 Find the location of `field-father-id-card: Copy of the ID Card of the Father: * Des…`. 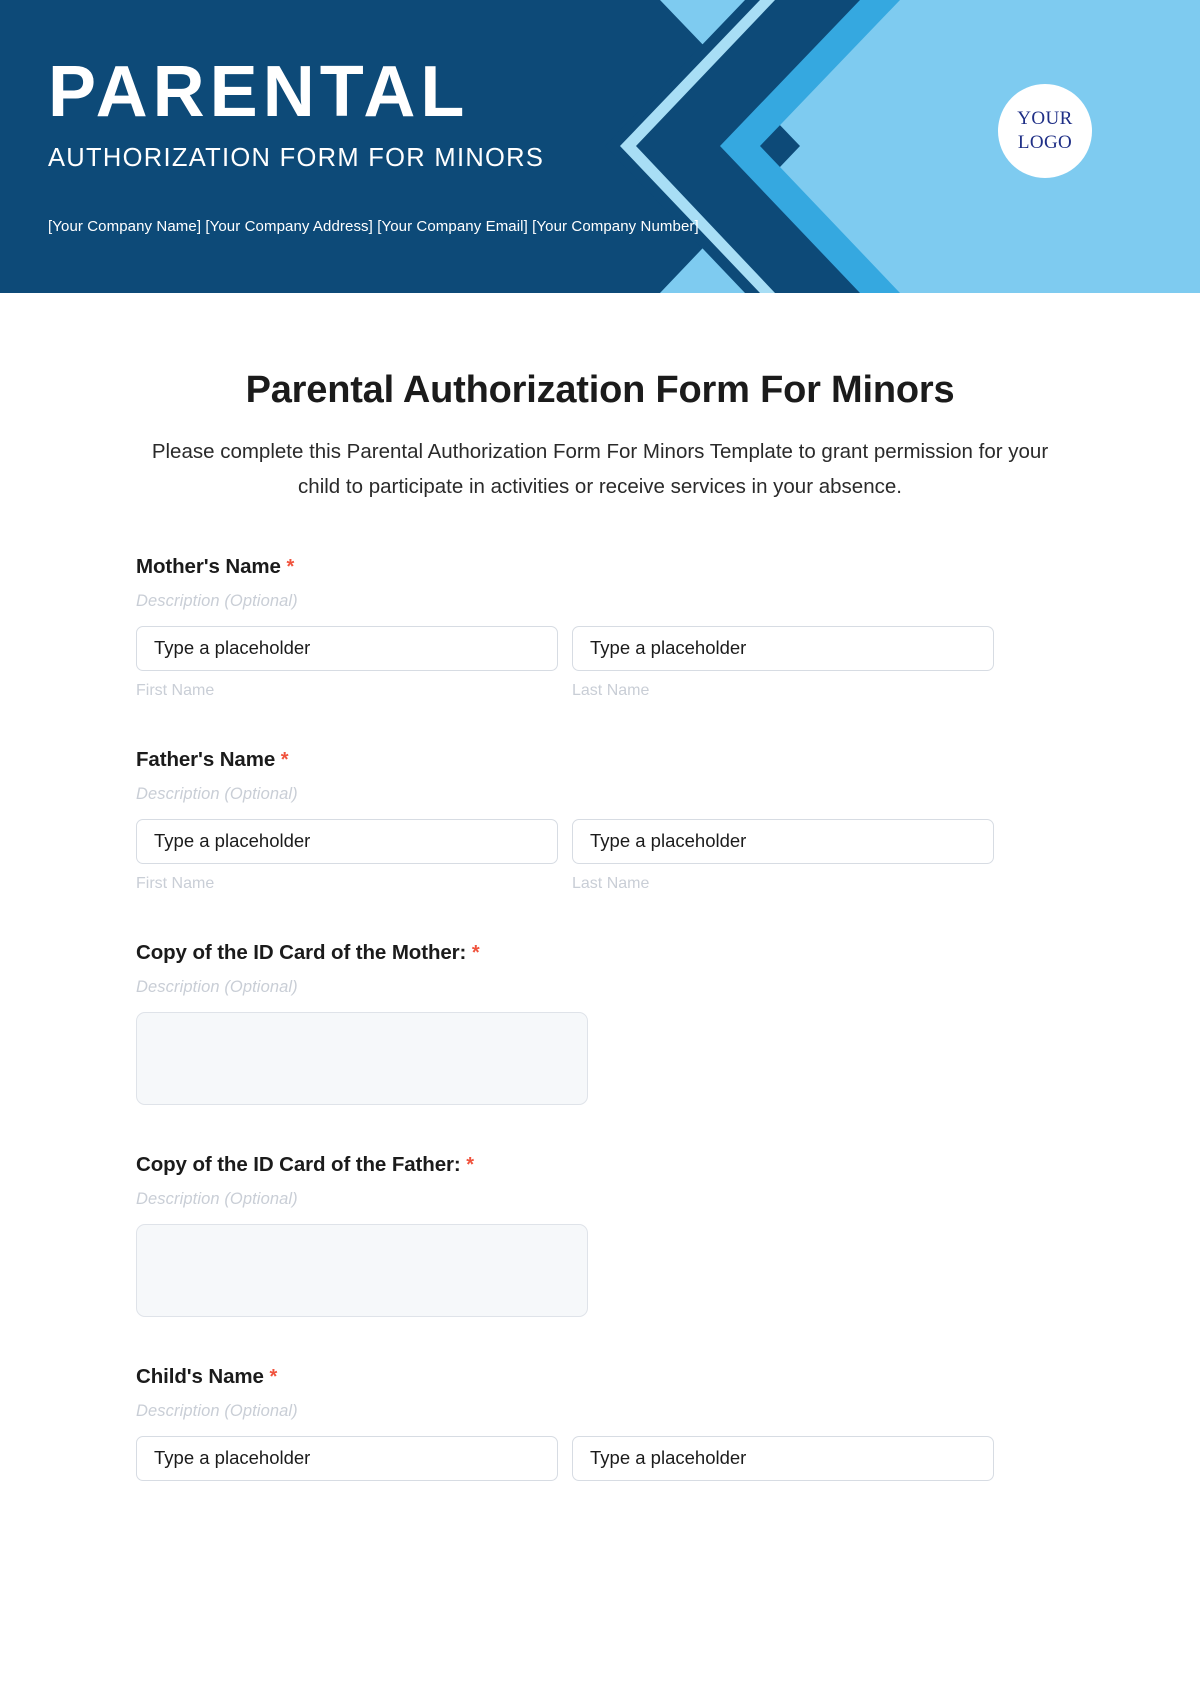

field-father-id-card: Copy of the ID Card of the Father: * Des… is located at coordinates (600, 1235).